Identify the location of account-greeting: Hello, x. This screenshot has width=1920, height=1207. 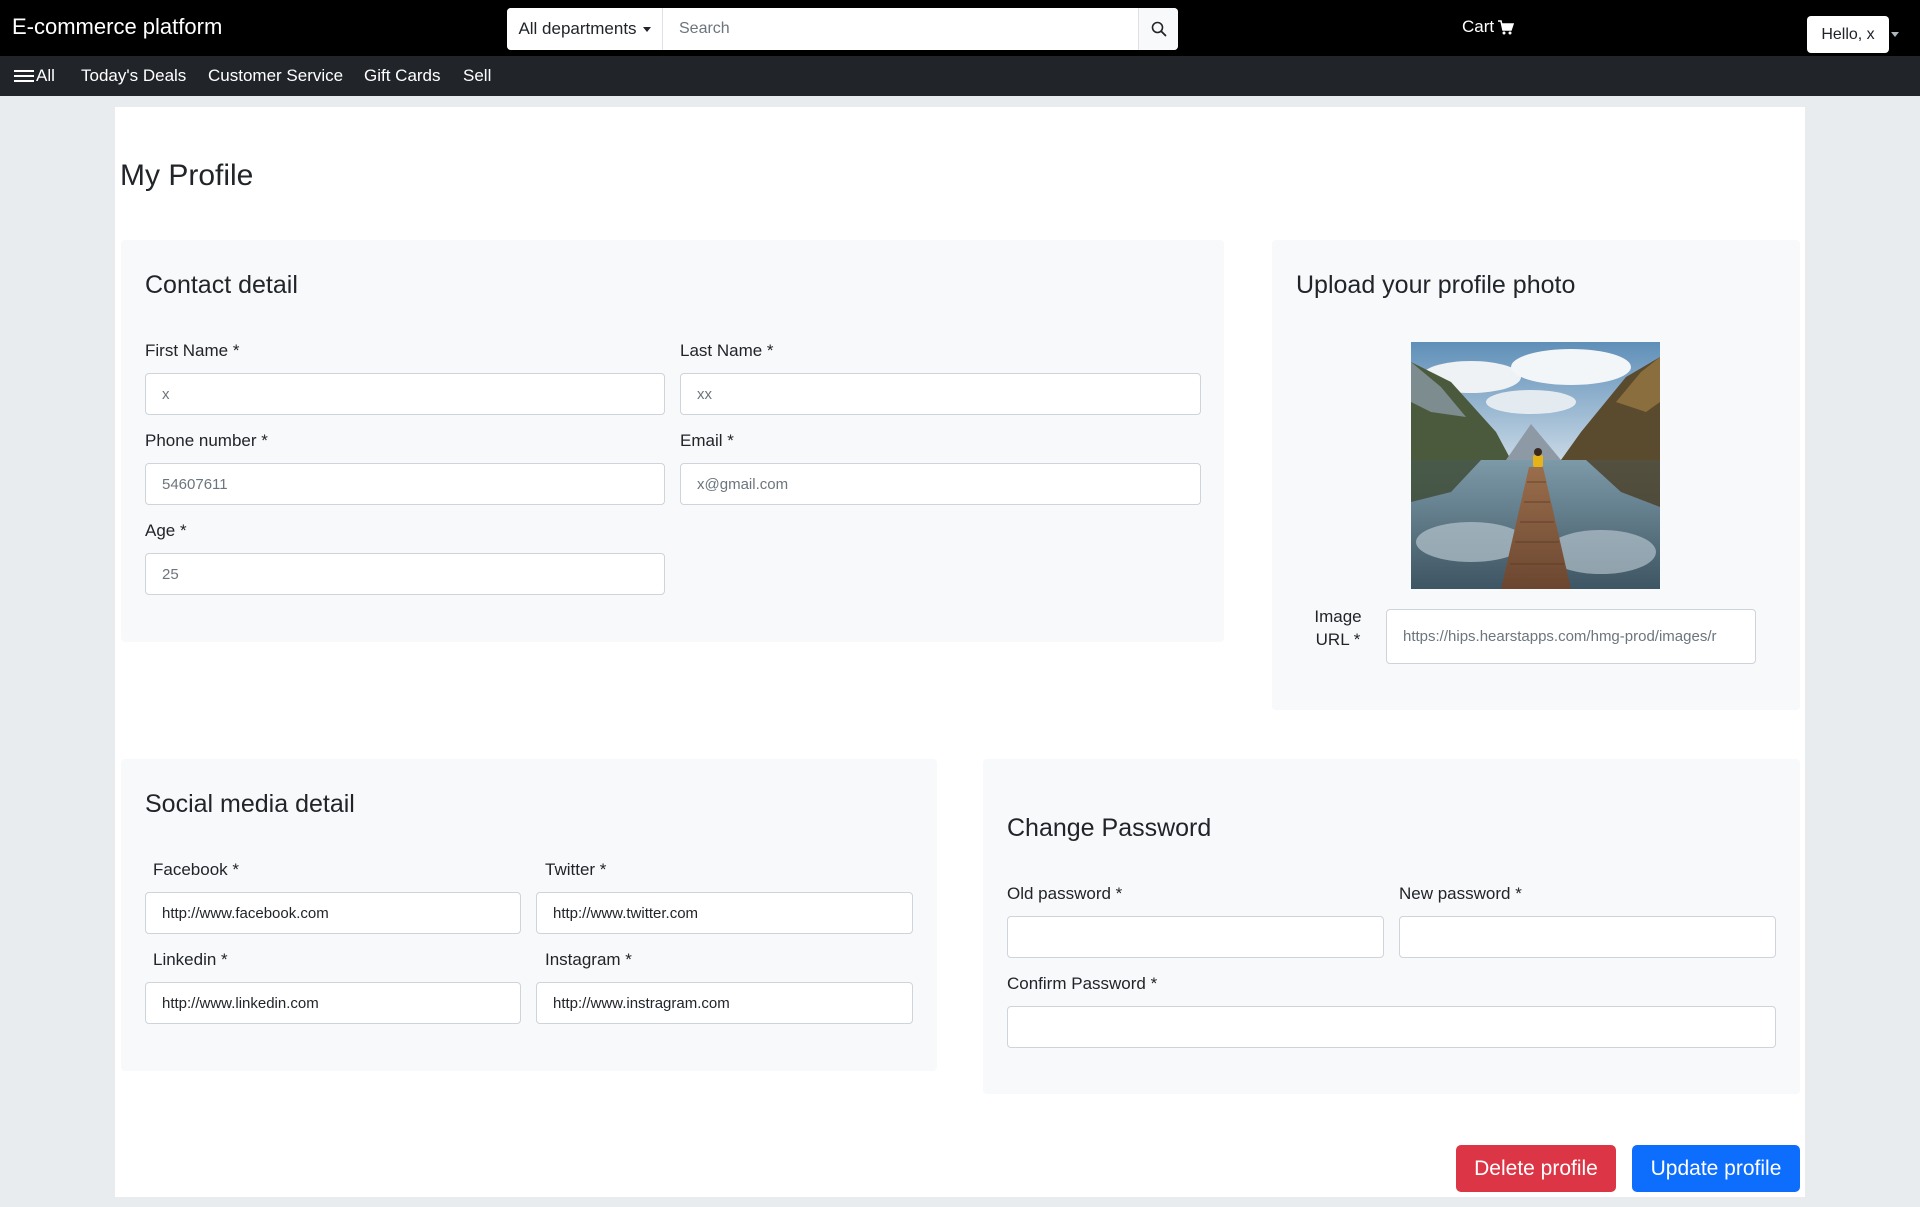
(1848, 34).